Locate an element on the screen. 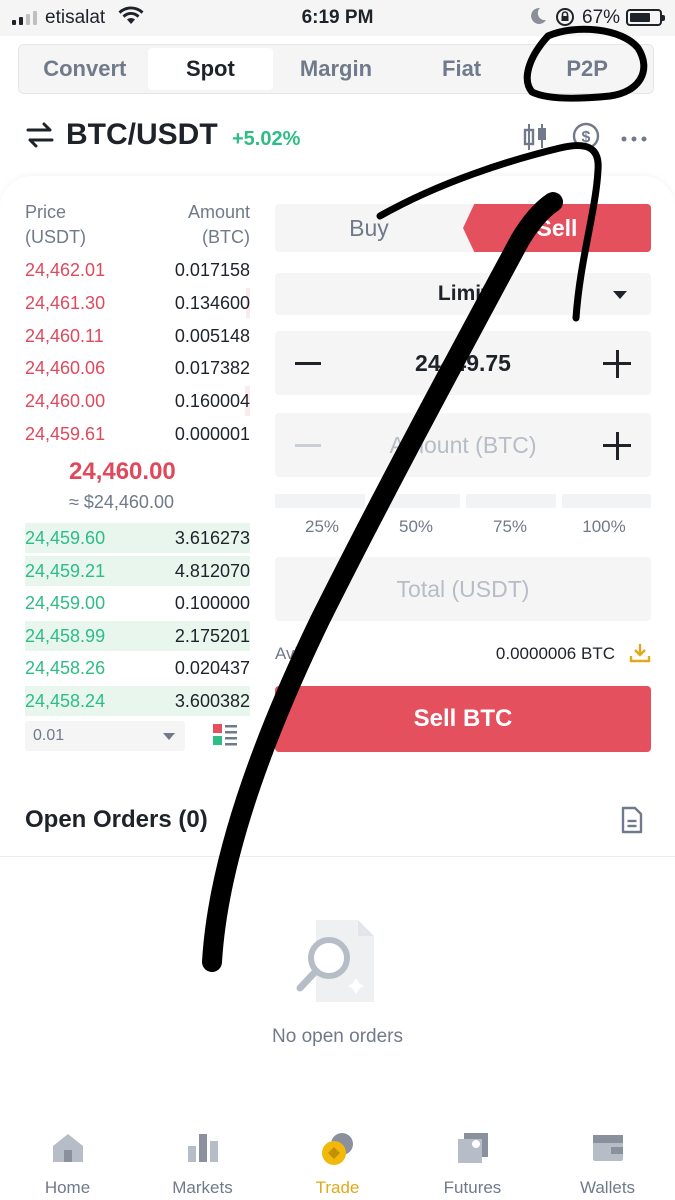  nav-trade: Trade is located at coordinates (337, 1160).